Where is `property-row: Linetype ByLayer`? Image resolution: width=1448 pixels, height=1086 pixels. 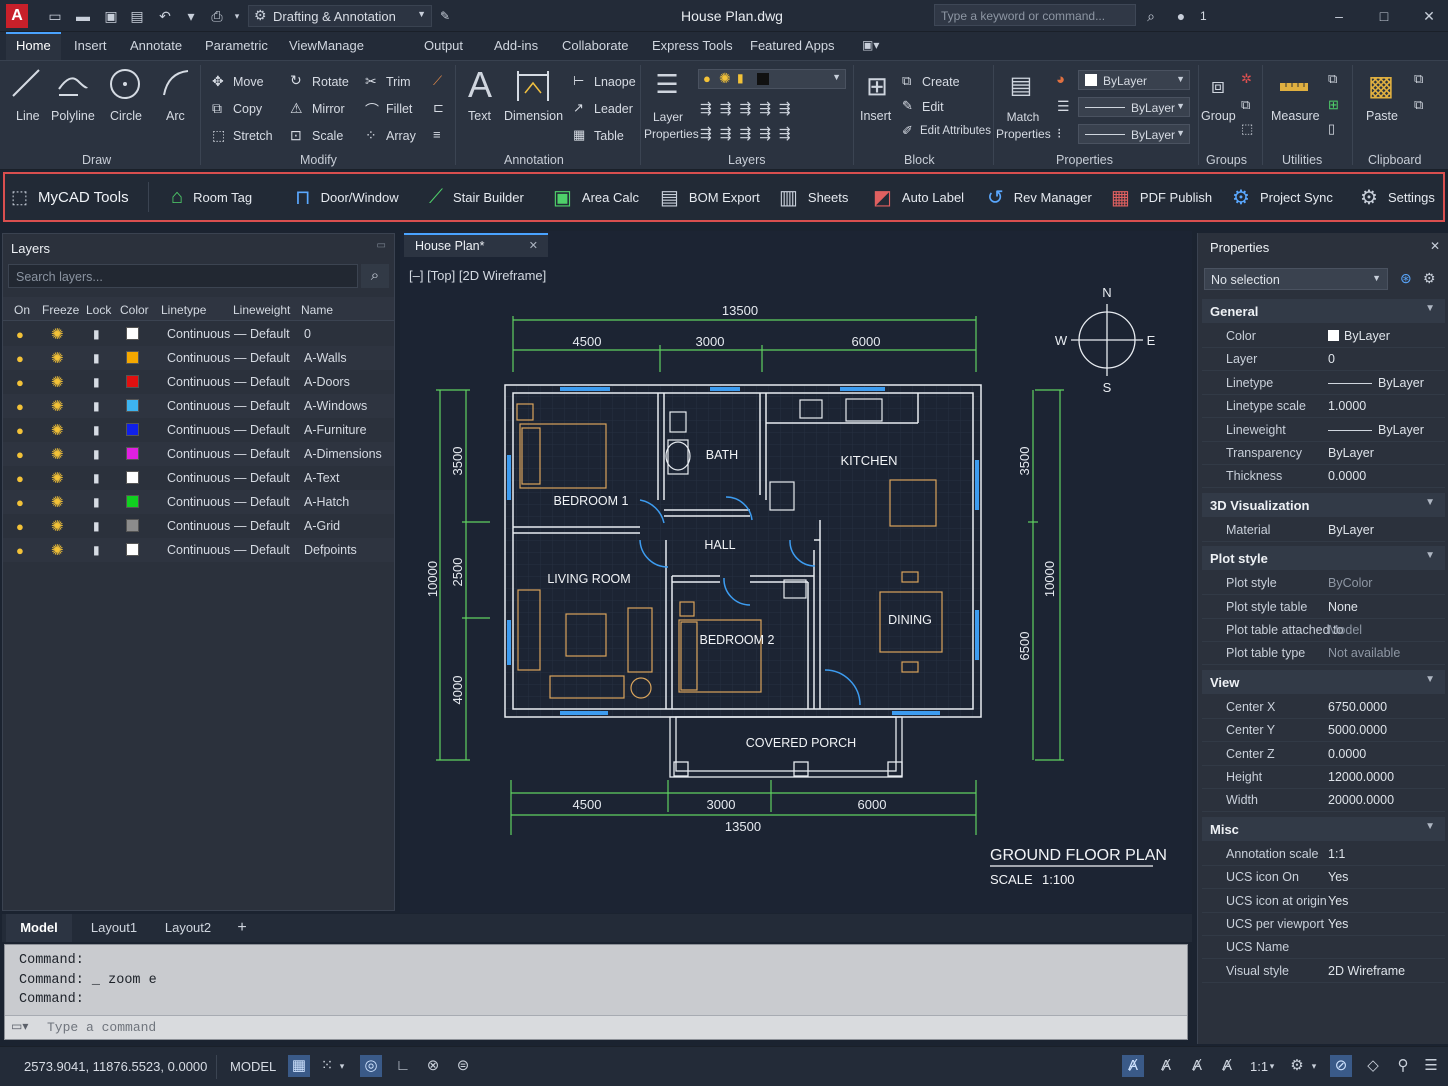
property-row: Linetype ByLayer is located at coordinates (1323, 383).